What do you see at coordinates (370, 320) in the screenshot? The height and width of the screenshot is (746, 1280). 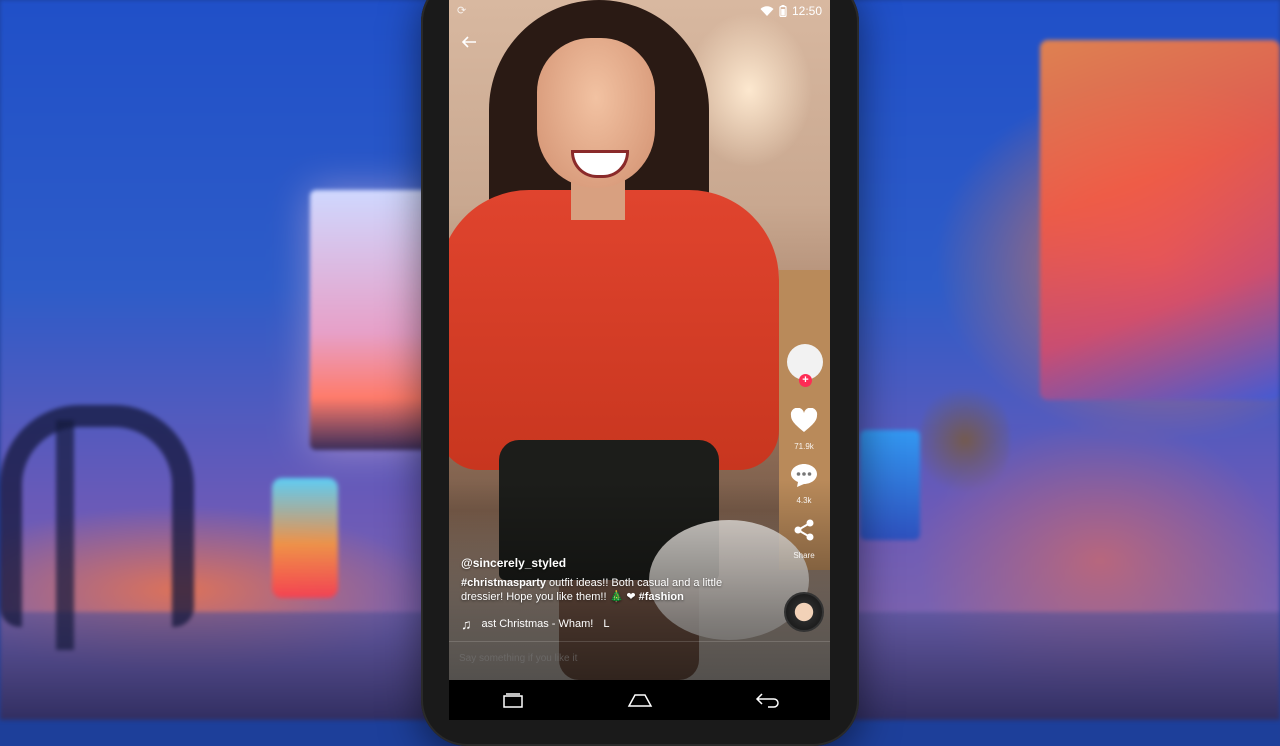 I see `background-monitor` at bounding box center [370, 320].